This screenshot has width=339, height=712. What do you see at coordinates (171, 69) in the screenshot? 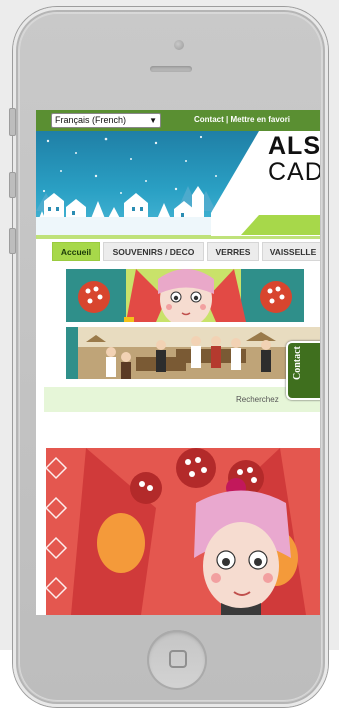
I see `earpiece-speaker` at bounding box center [171, 69].